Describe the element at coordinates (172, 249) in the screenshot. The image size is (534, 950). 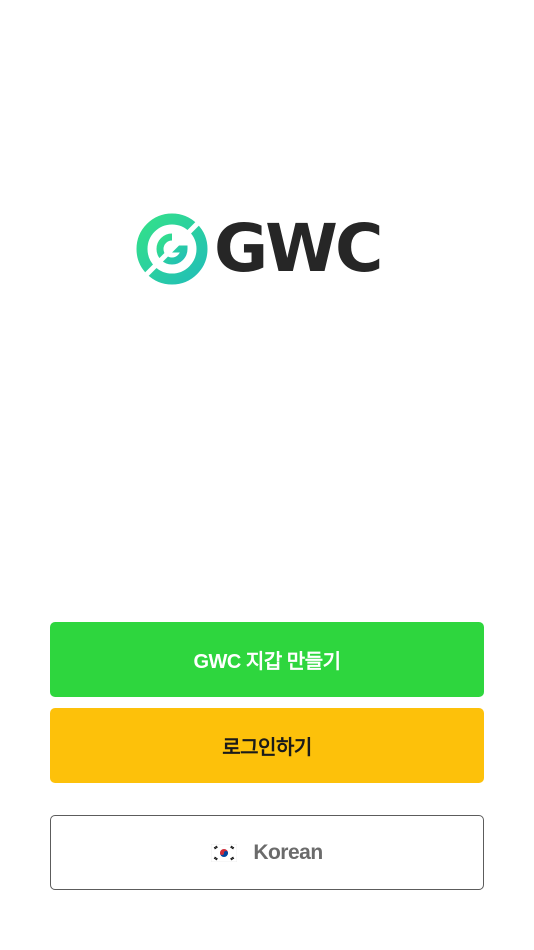
I see `gwc-logo-icon` at that location.